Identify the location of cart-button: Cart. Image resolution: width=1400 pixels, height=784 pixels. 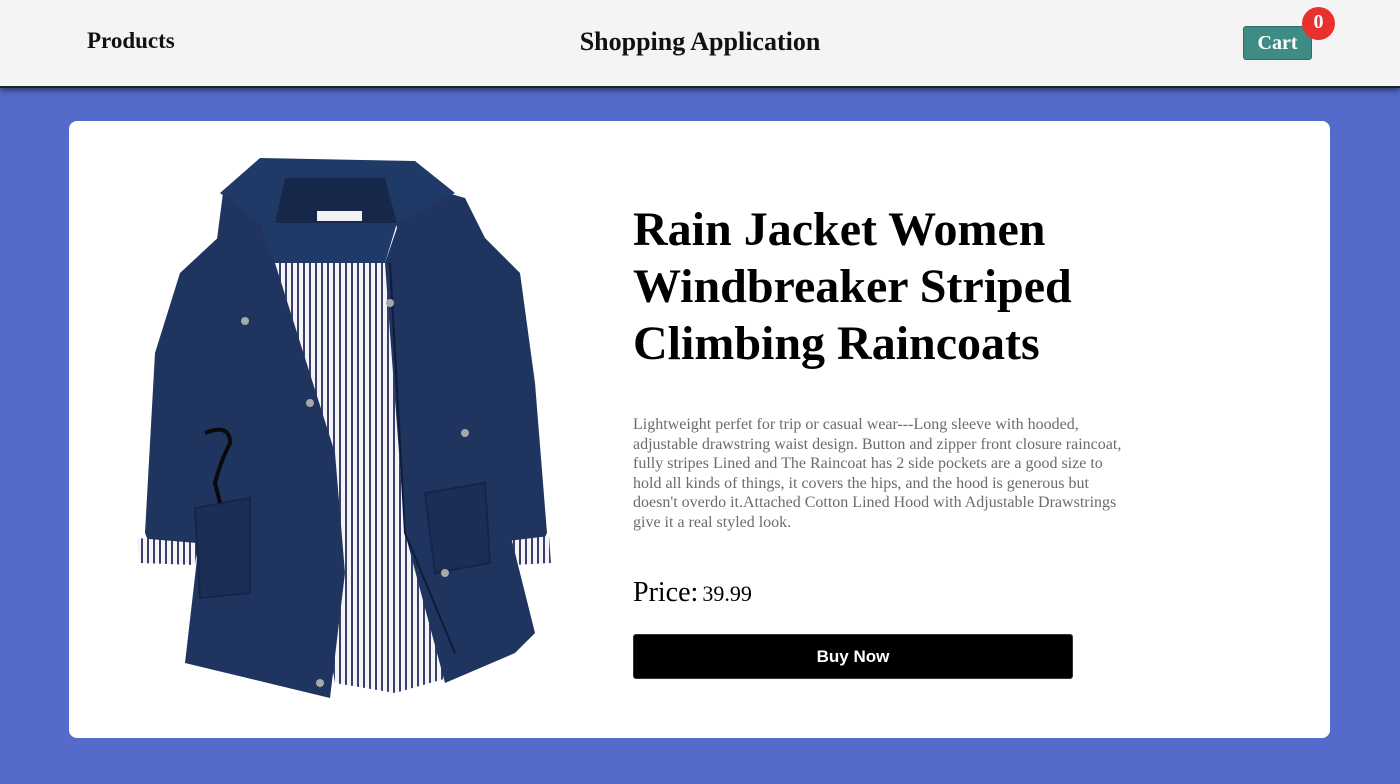
(1277, 43).